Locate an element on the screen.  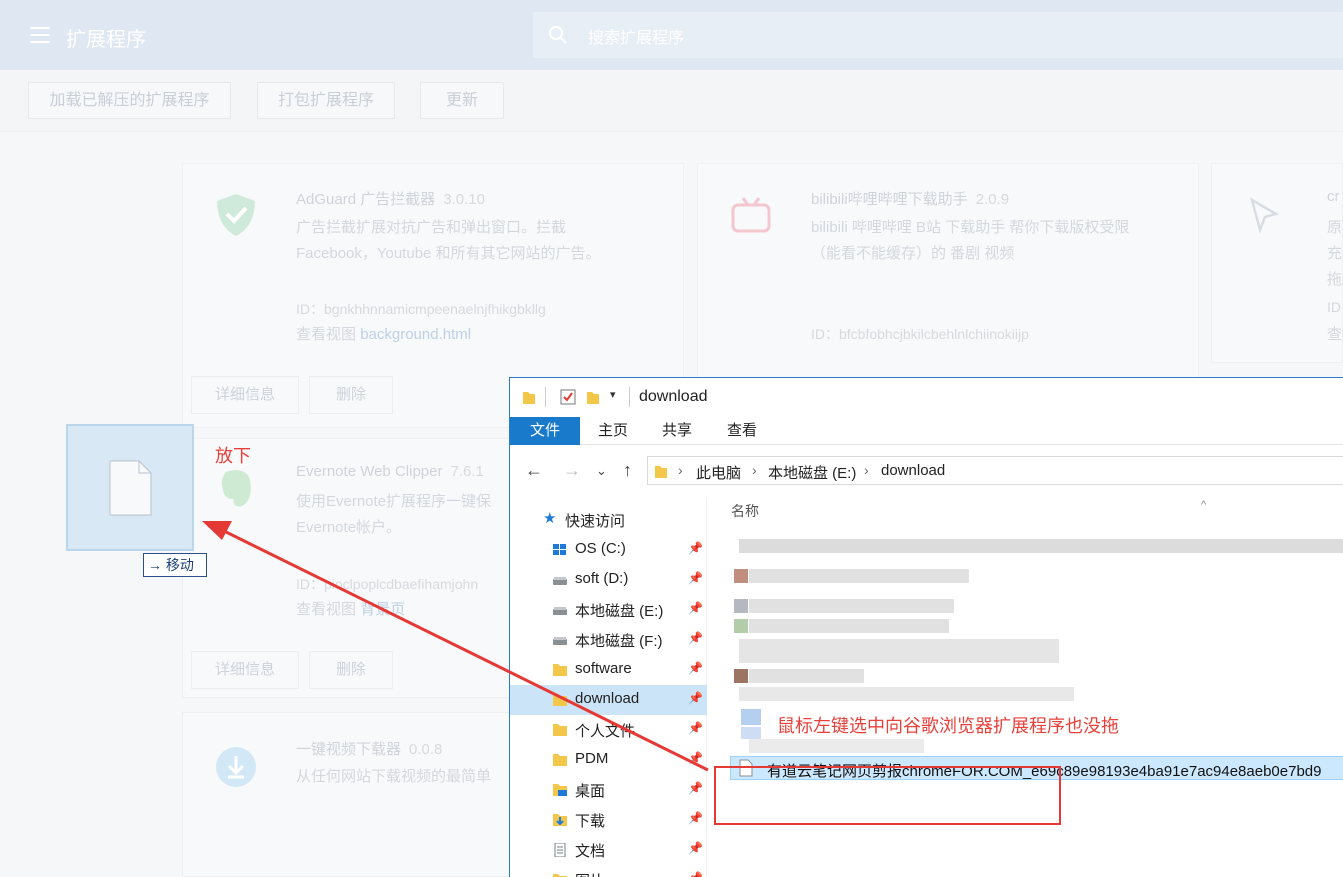
tab-file: 文件 is located at coordinates (545, 431).